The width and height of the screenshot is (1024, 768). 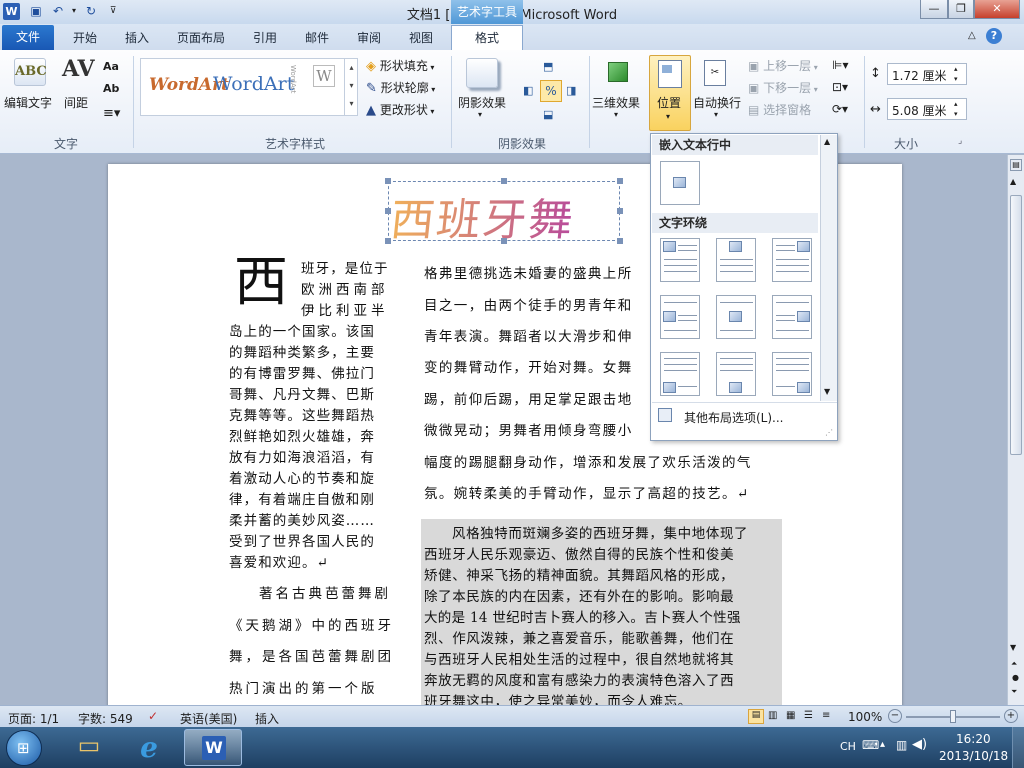 I want to click on next-page-icon: ⏷, so click(x=1014, y=692).